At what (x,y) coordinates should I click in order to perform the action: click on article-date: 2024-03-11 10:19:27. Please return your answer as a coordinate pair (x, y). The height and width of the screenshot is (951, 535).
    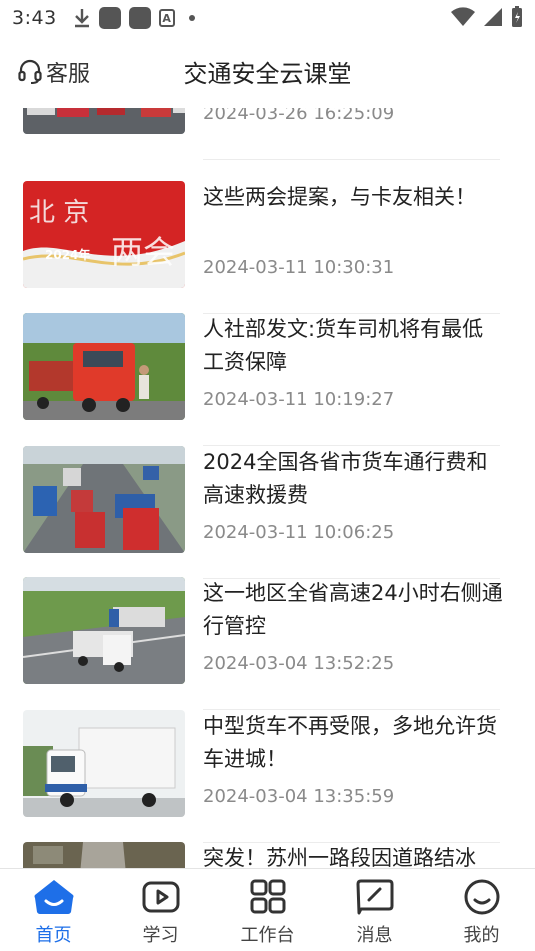
    Looking at the image, I should click on (299, 399).